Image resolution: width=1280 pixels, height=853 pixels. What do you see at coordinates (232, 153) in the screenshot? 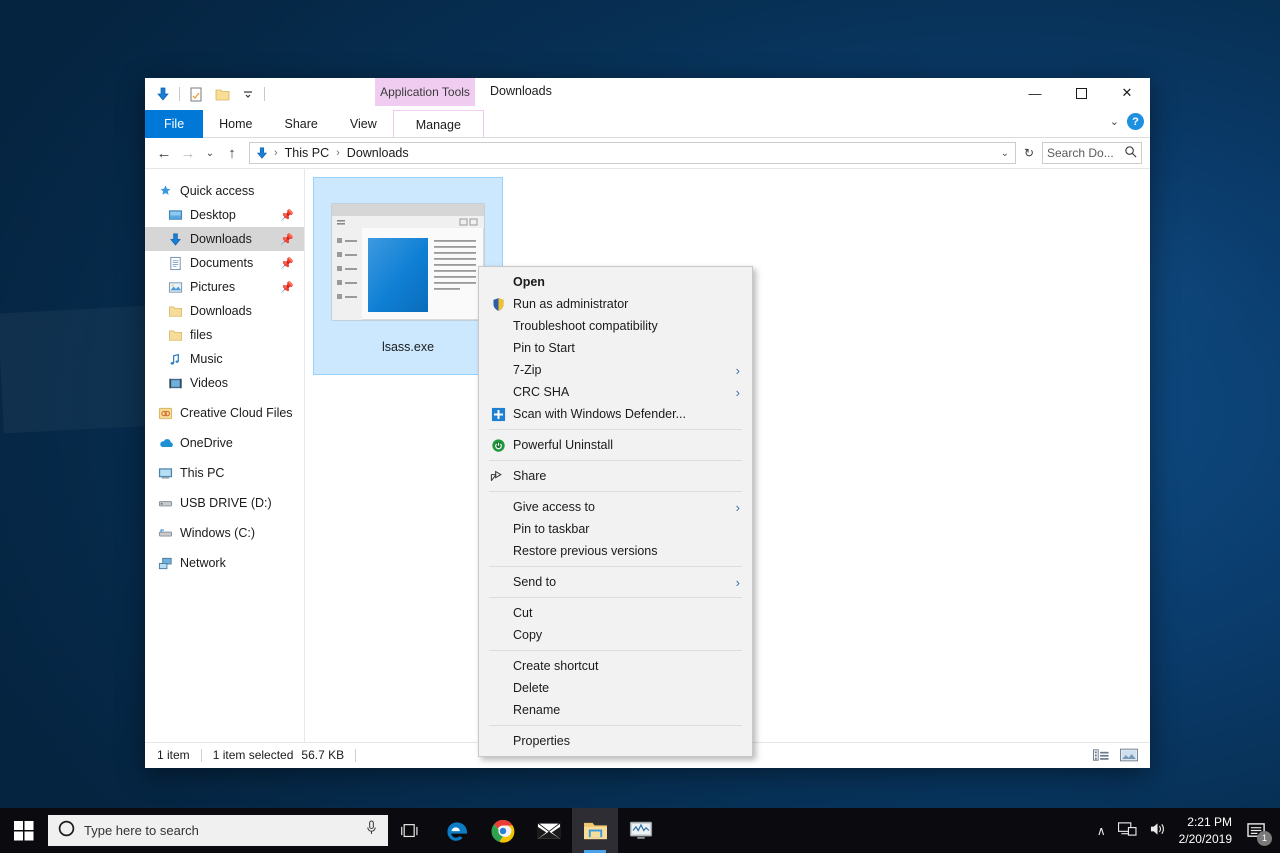
I see `up-button: ↑` at bounding box center [232, 153].